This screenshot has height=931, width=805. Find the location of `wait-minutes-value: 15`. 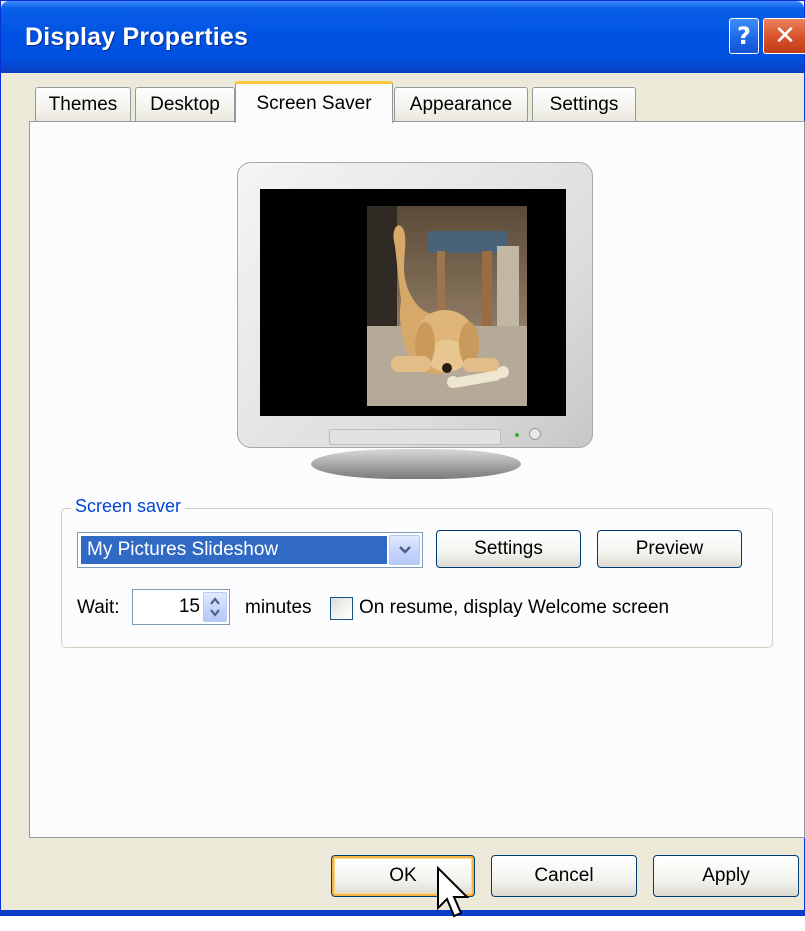

wait-minutes-value: 15 is located at coordinates (189, 606).